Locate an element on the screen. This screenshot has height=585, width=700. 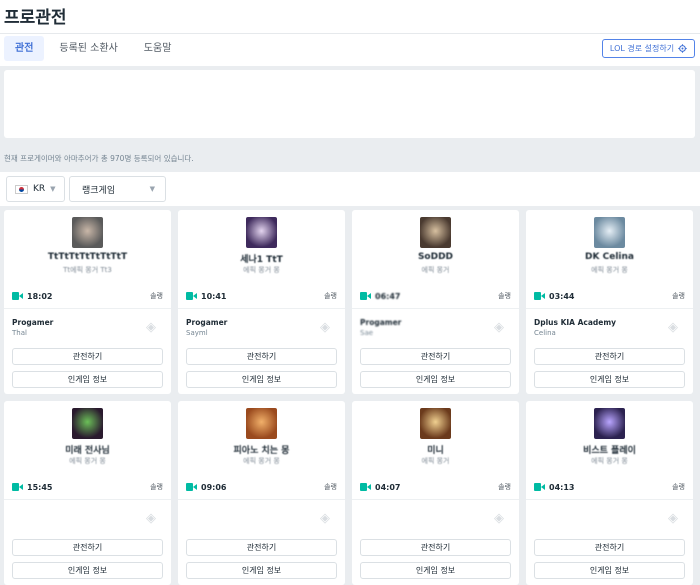
summoner-name: 세나1 TtT is located at coordinates (261, 260).